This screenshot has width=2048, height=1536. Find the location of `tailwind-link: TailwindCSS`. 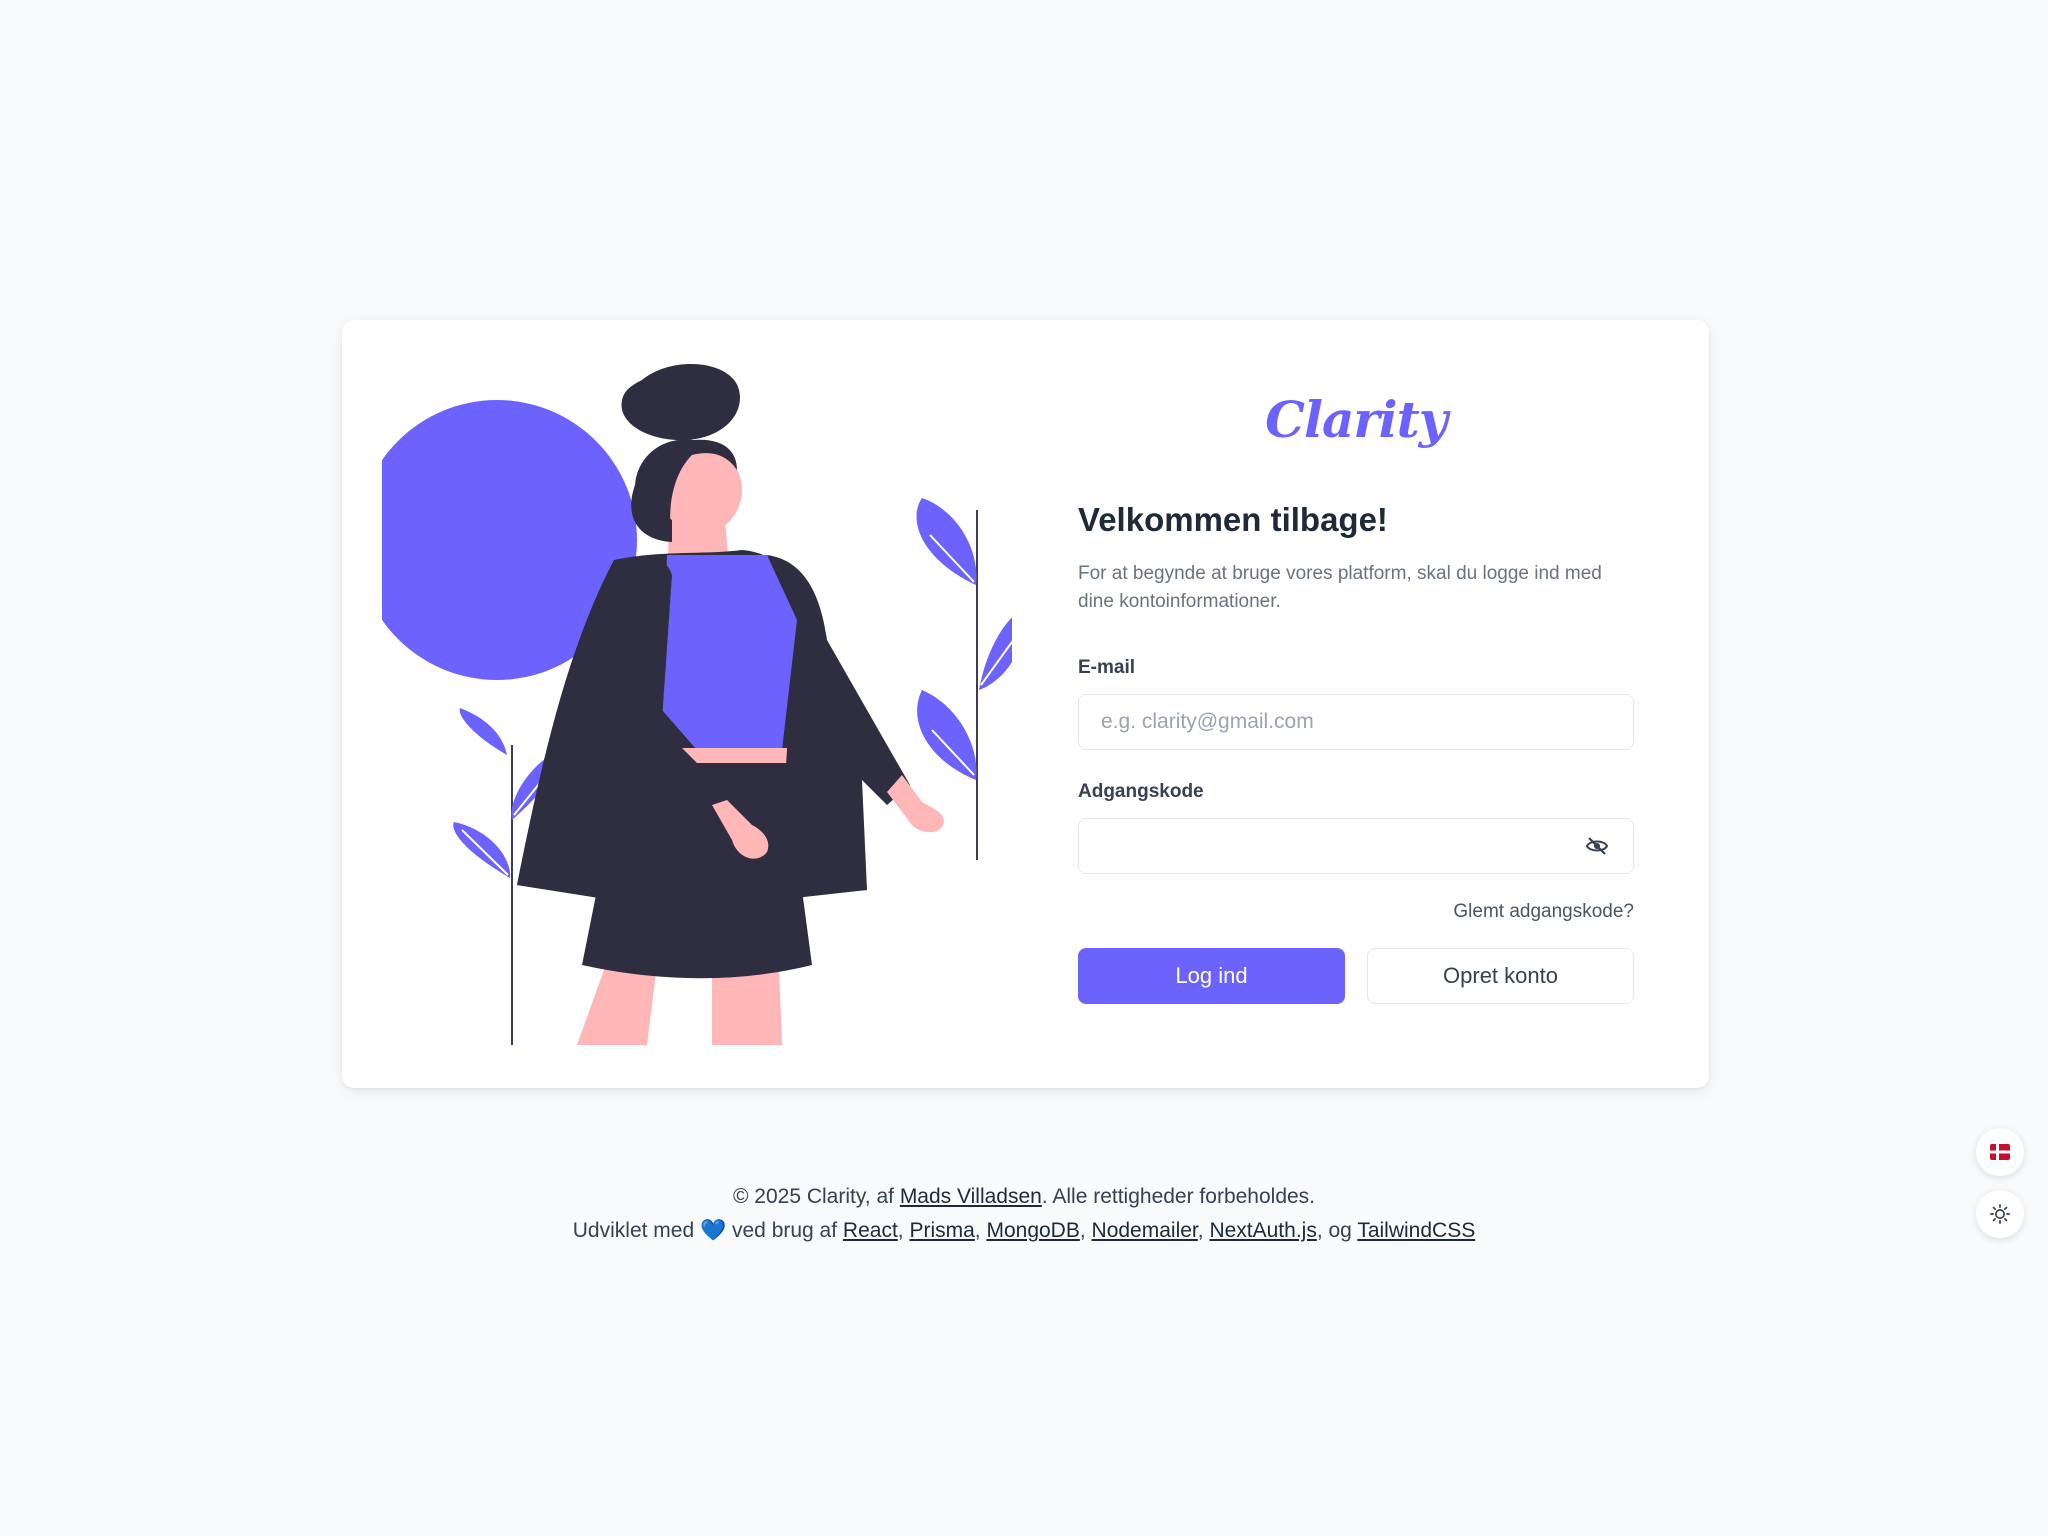

tailwind-link: TailwindCSS is located at coordinates (1416, 1230).